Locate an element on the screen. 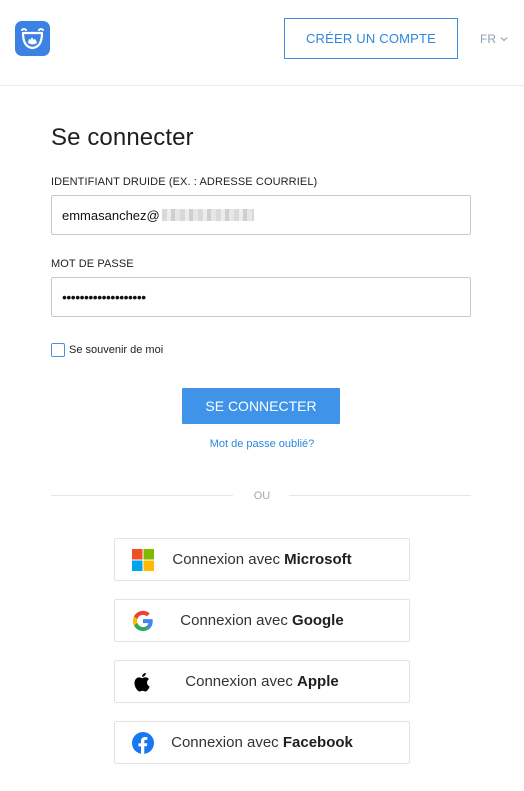 This screenshot has width=524, height=791. druide-logo-icon is located at coordinates (32, 38).